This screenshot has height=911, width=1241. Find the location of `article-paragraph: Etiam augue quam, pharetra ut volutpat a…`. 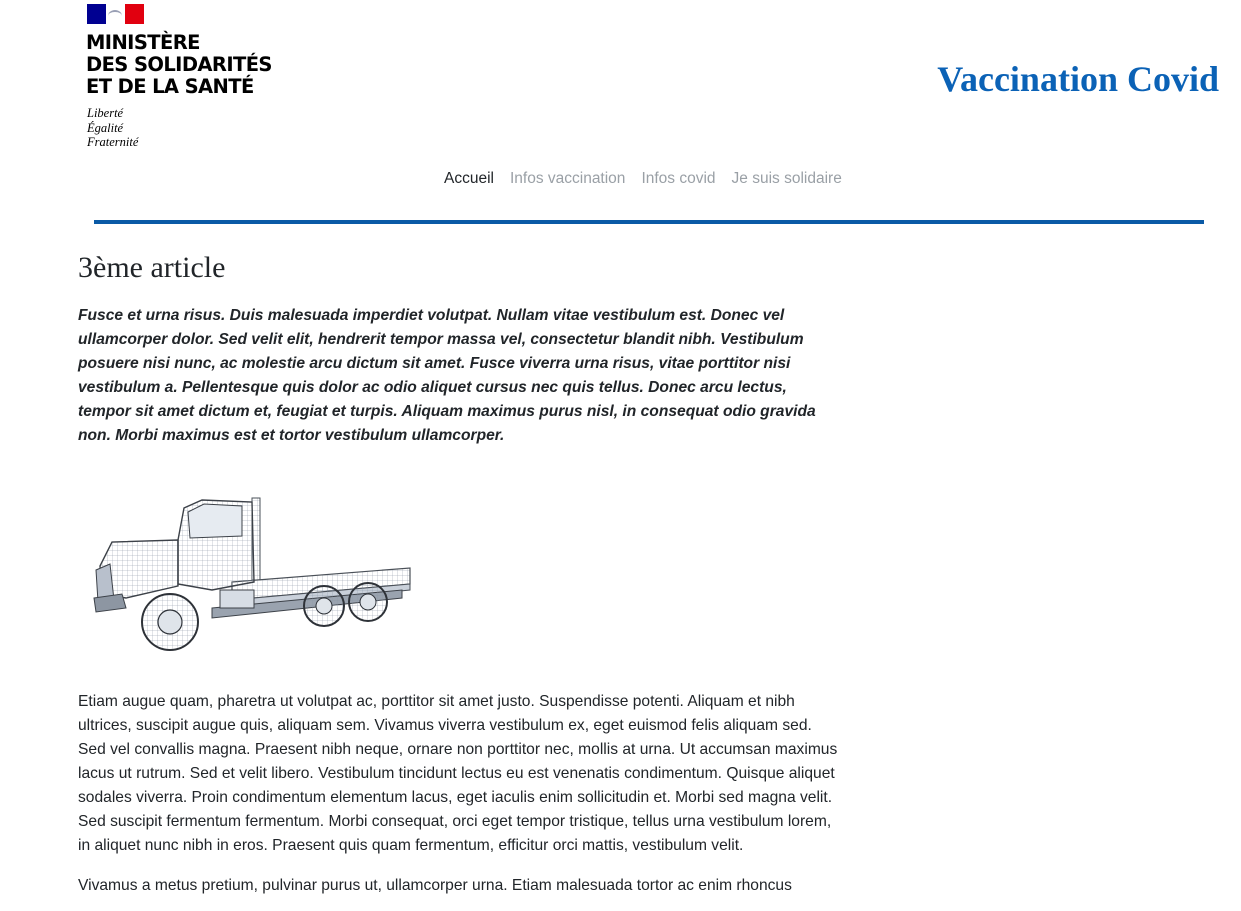

article-paragraph: Etiam augue quam, pharetra ut volutpat a… is located at coordinates (458, 773).